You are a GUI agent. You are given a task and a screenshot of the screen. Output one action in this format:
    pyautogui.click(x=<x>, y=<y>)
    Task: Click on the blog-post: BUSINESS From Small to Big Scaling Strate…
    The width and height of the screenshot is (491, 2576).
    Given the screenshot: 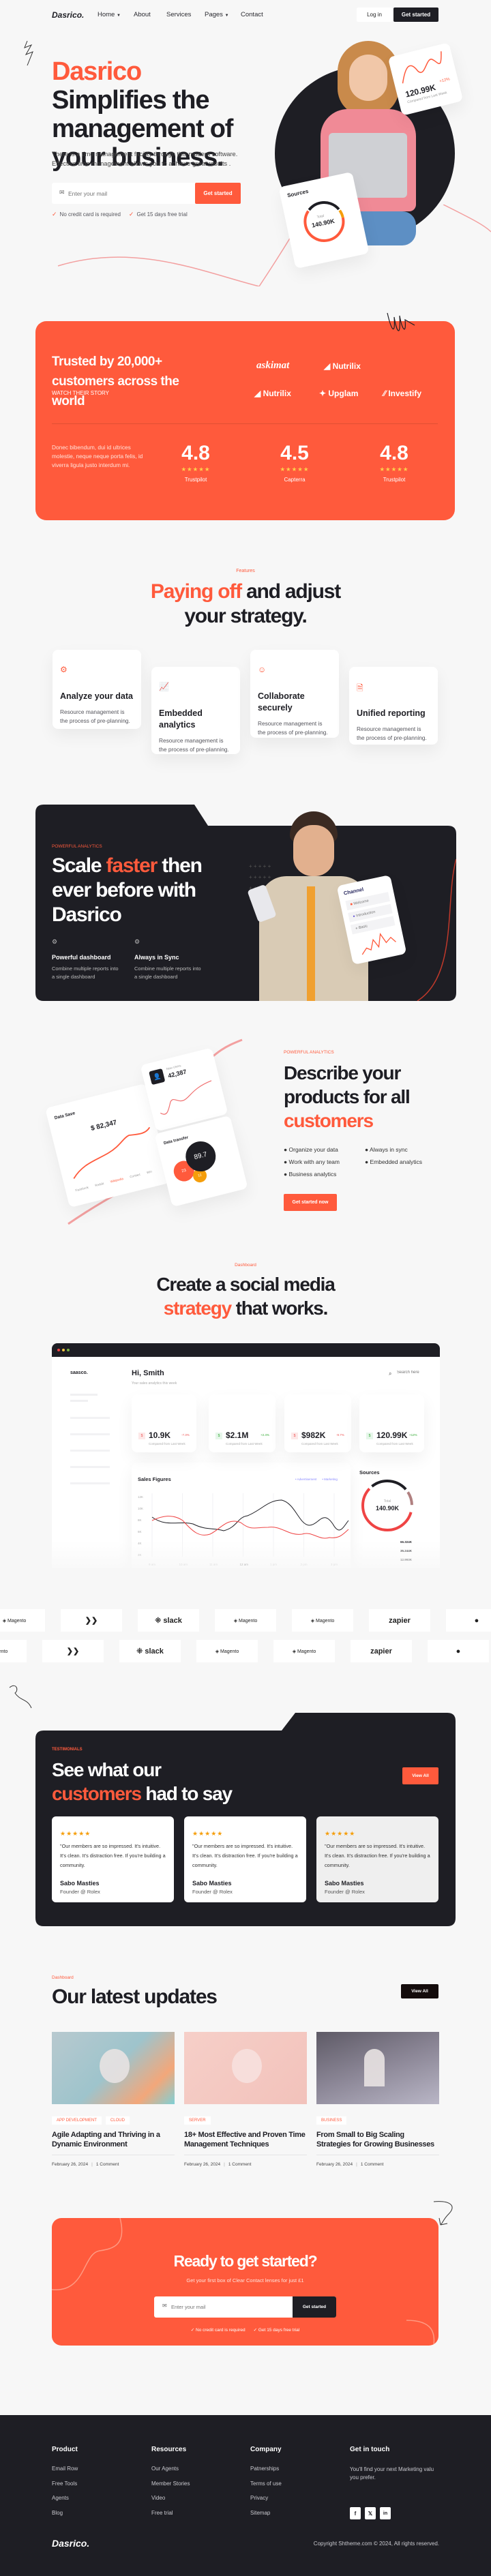 What is the action you would take?
    pyautogui.click(x=377, y=2099)
    